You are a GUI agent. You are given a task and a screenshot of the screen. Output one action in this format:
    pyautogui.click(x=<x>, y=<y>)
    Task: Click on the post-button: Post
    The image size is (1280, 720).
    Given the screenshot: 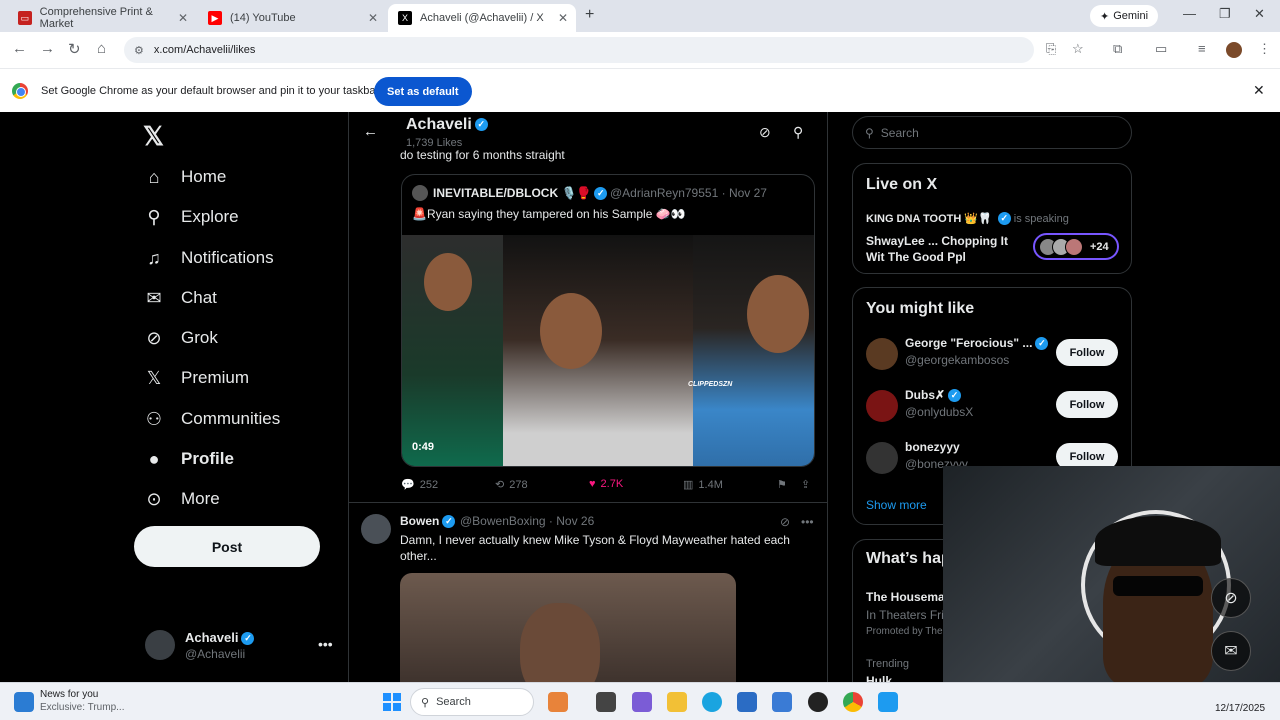 What is the action you would take?
    pyautogui.click(x=227, y=546)
    